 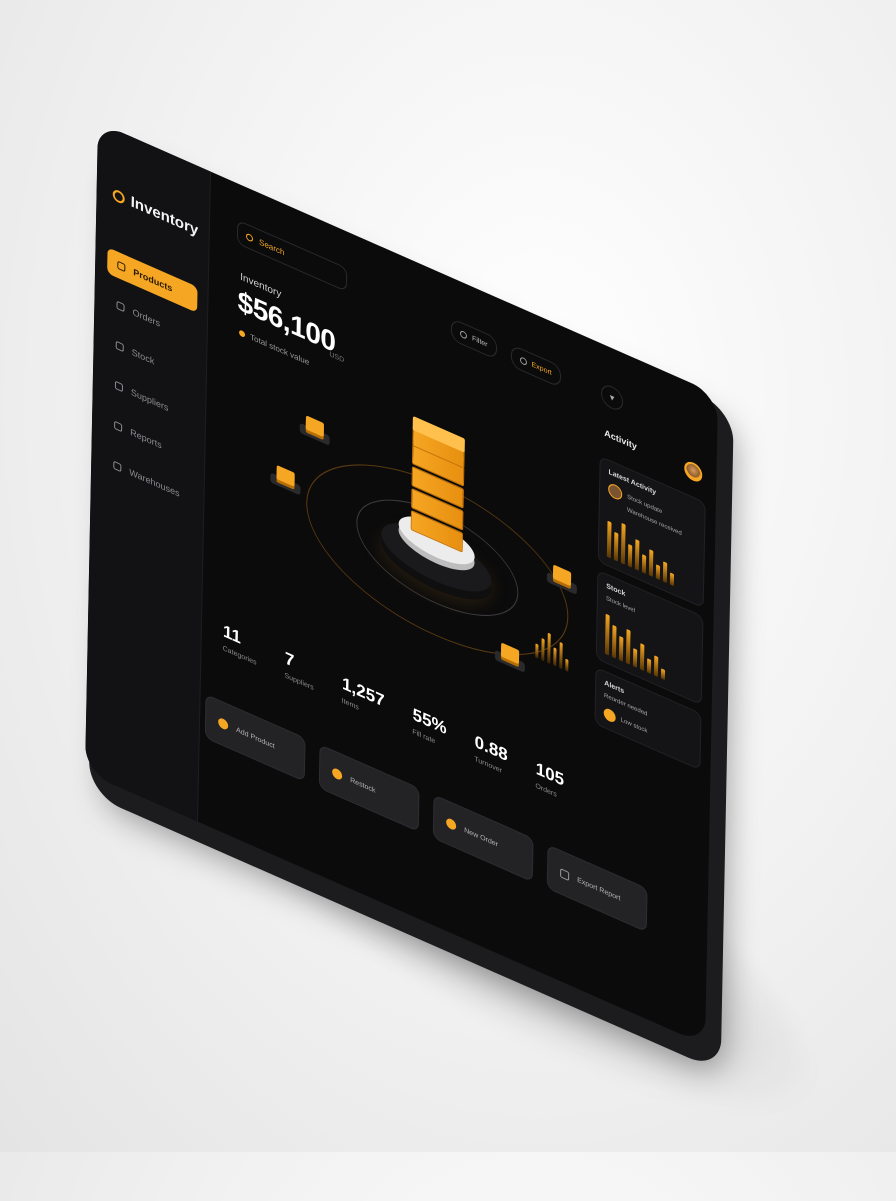 What do you see at coordinates (118, 196) in the screenshot?
I see `logo-icon` at bounding box center [118, 196].